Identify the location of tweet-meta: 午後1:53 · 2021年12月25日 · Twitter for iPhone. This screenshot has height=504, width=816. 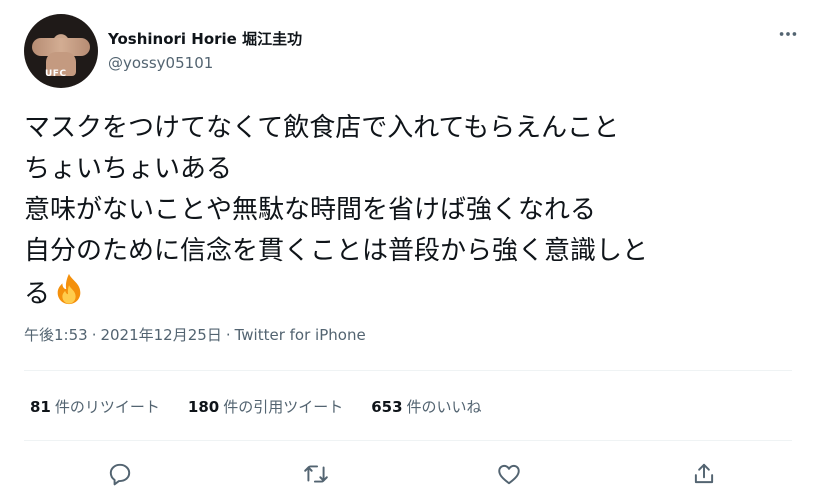
(195, 334).